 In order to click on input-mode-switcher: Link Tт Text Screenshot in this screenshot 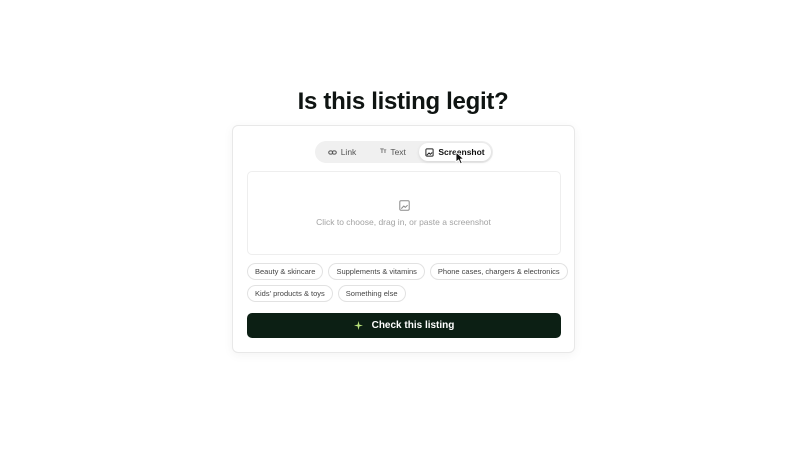, I will do `click(404, 152)`.